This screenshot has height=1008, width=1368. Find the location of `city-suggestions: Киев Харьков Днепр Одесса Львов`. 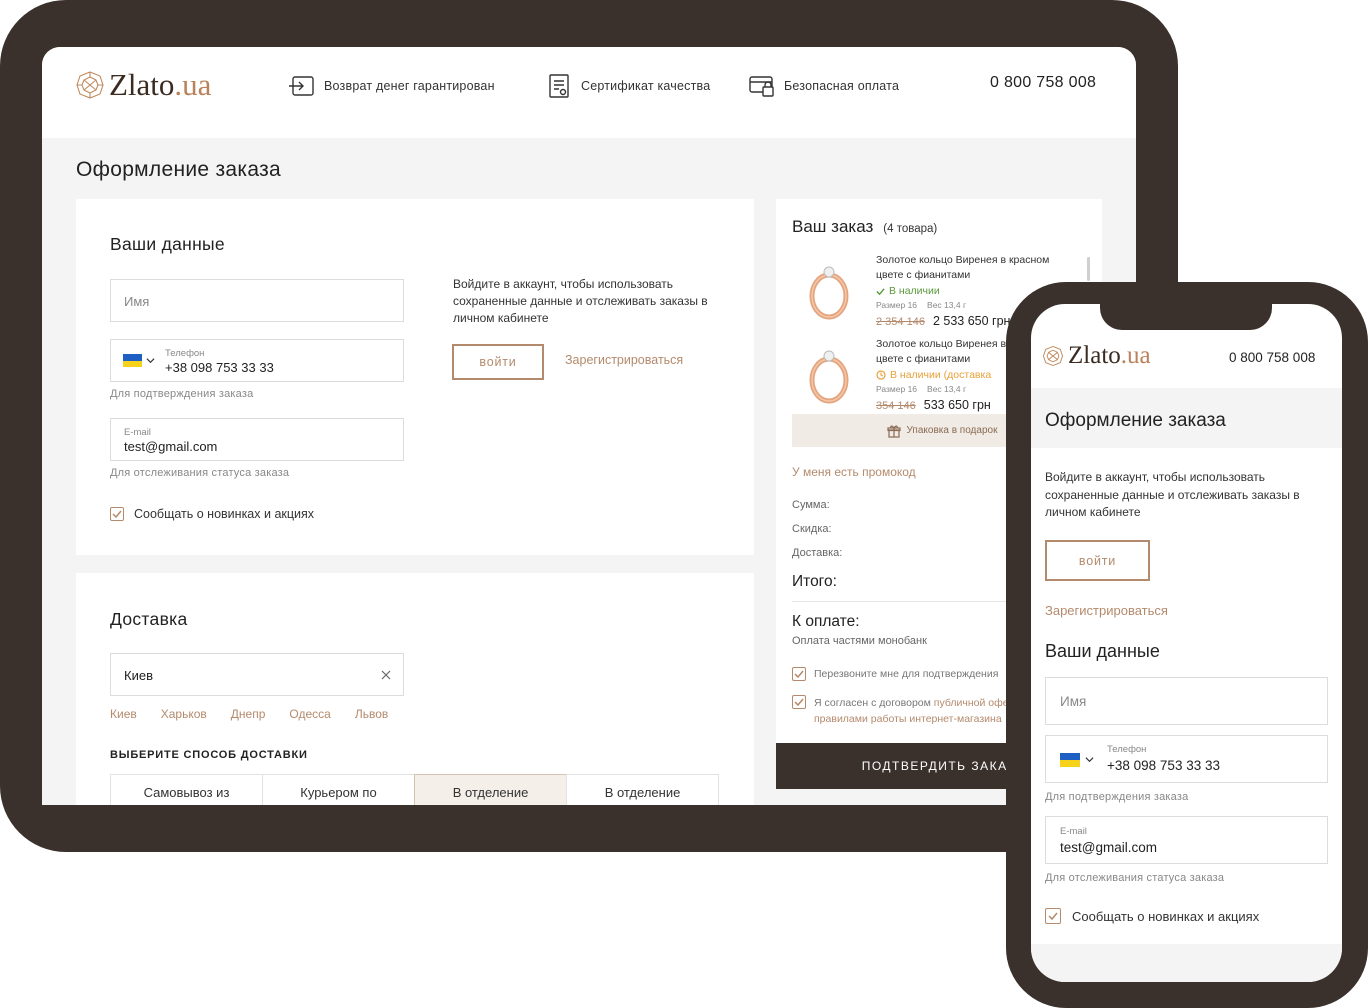

city-suggestions: Киев Харьков Днепр Одесса Львов is located at coordinates (249, 714).